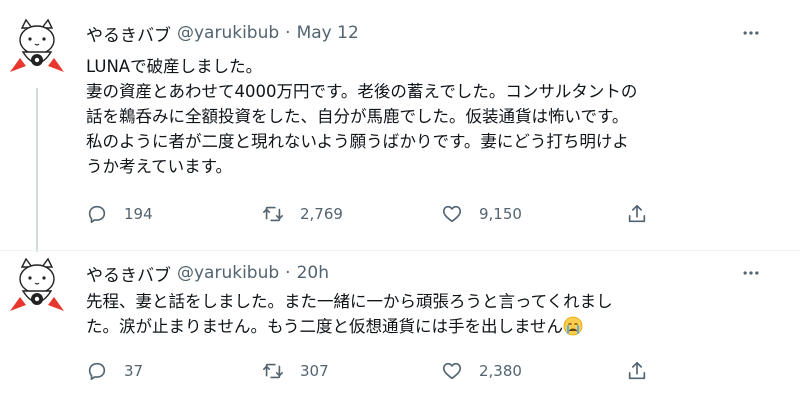  What do you see at coordinates (328, 33) in the screenshot?
I see `tweet-timestamp: May 12` at bounding box center [328, 33].